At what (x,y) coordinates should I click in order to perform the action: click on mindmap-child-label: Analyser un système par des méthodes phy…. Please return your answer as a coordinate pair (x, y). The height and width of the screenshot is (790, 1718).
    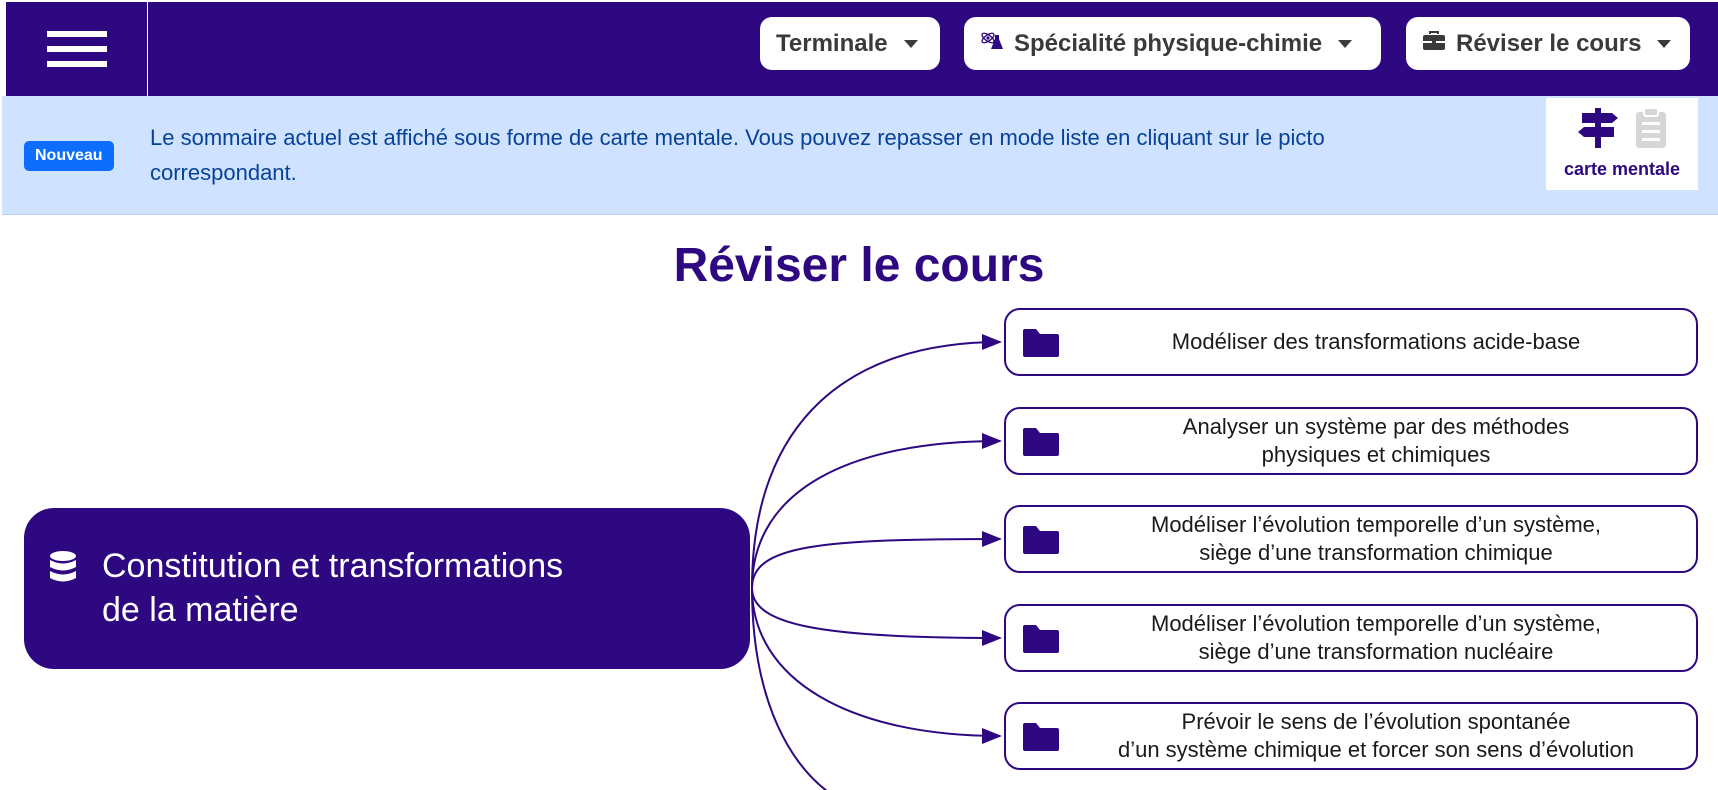
    Looking at the image, I should click on (1376, 440).